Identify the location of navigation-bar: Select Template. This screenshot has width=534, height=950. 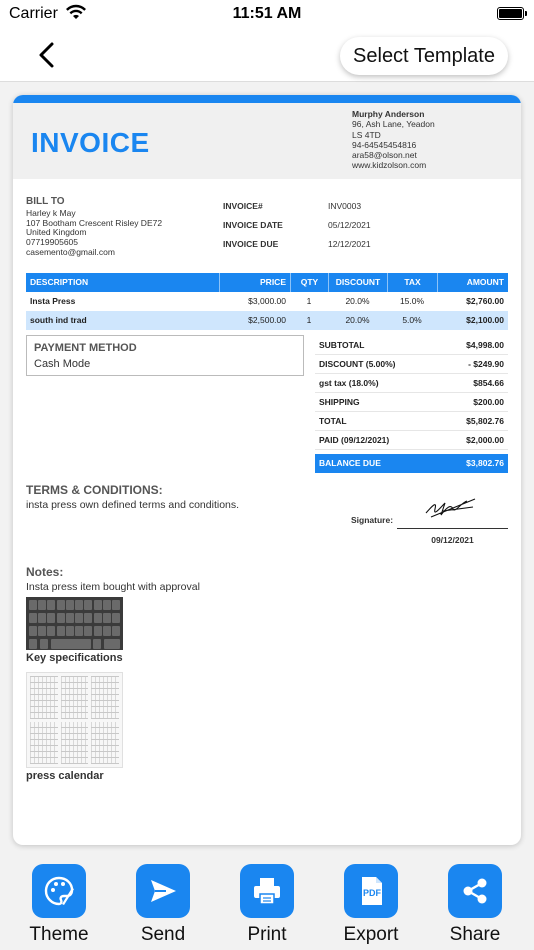
(267, 56).